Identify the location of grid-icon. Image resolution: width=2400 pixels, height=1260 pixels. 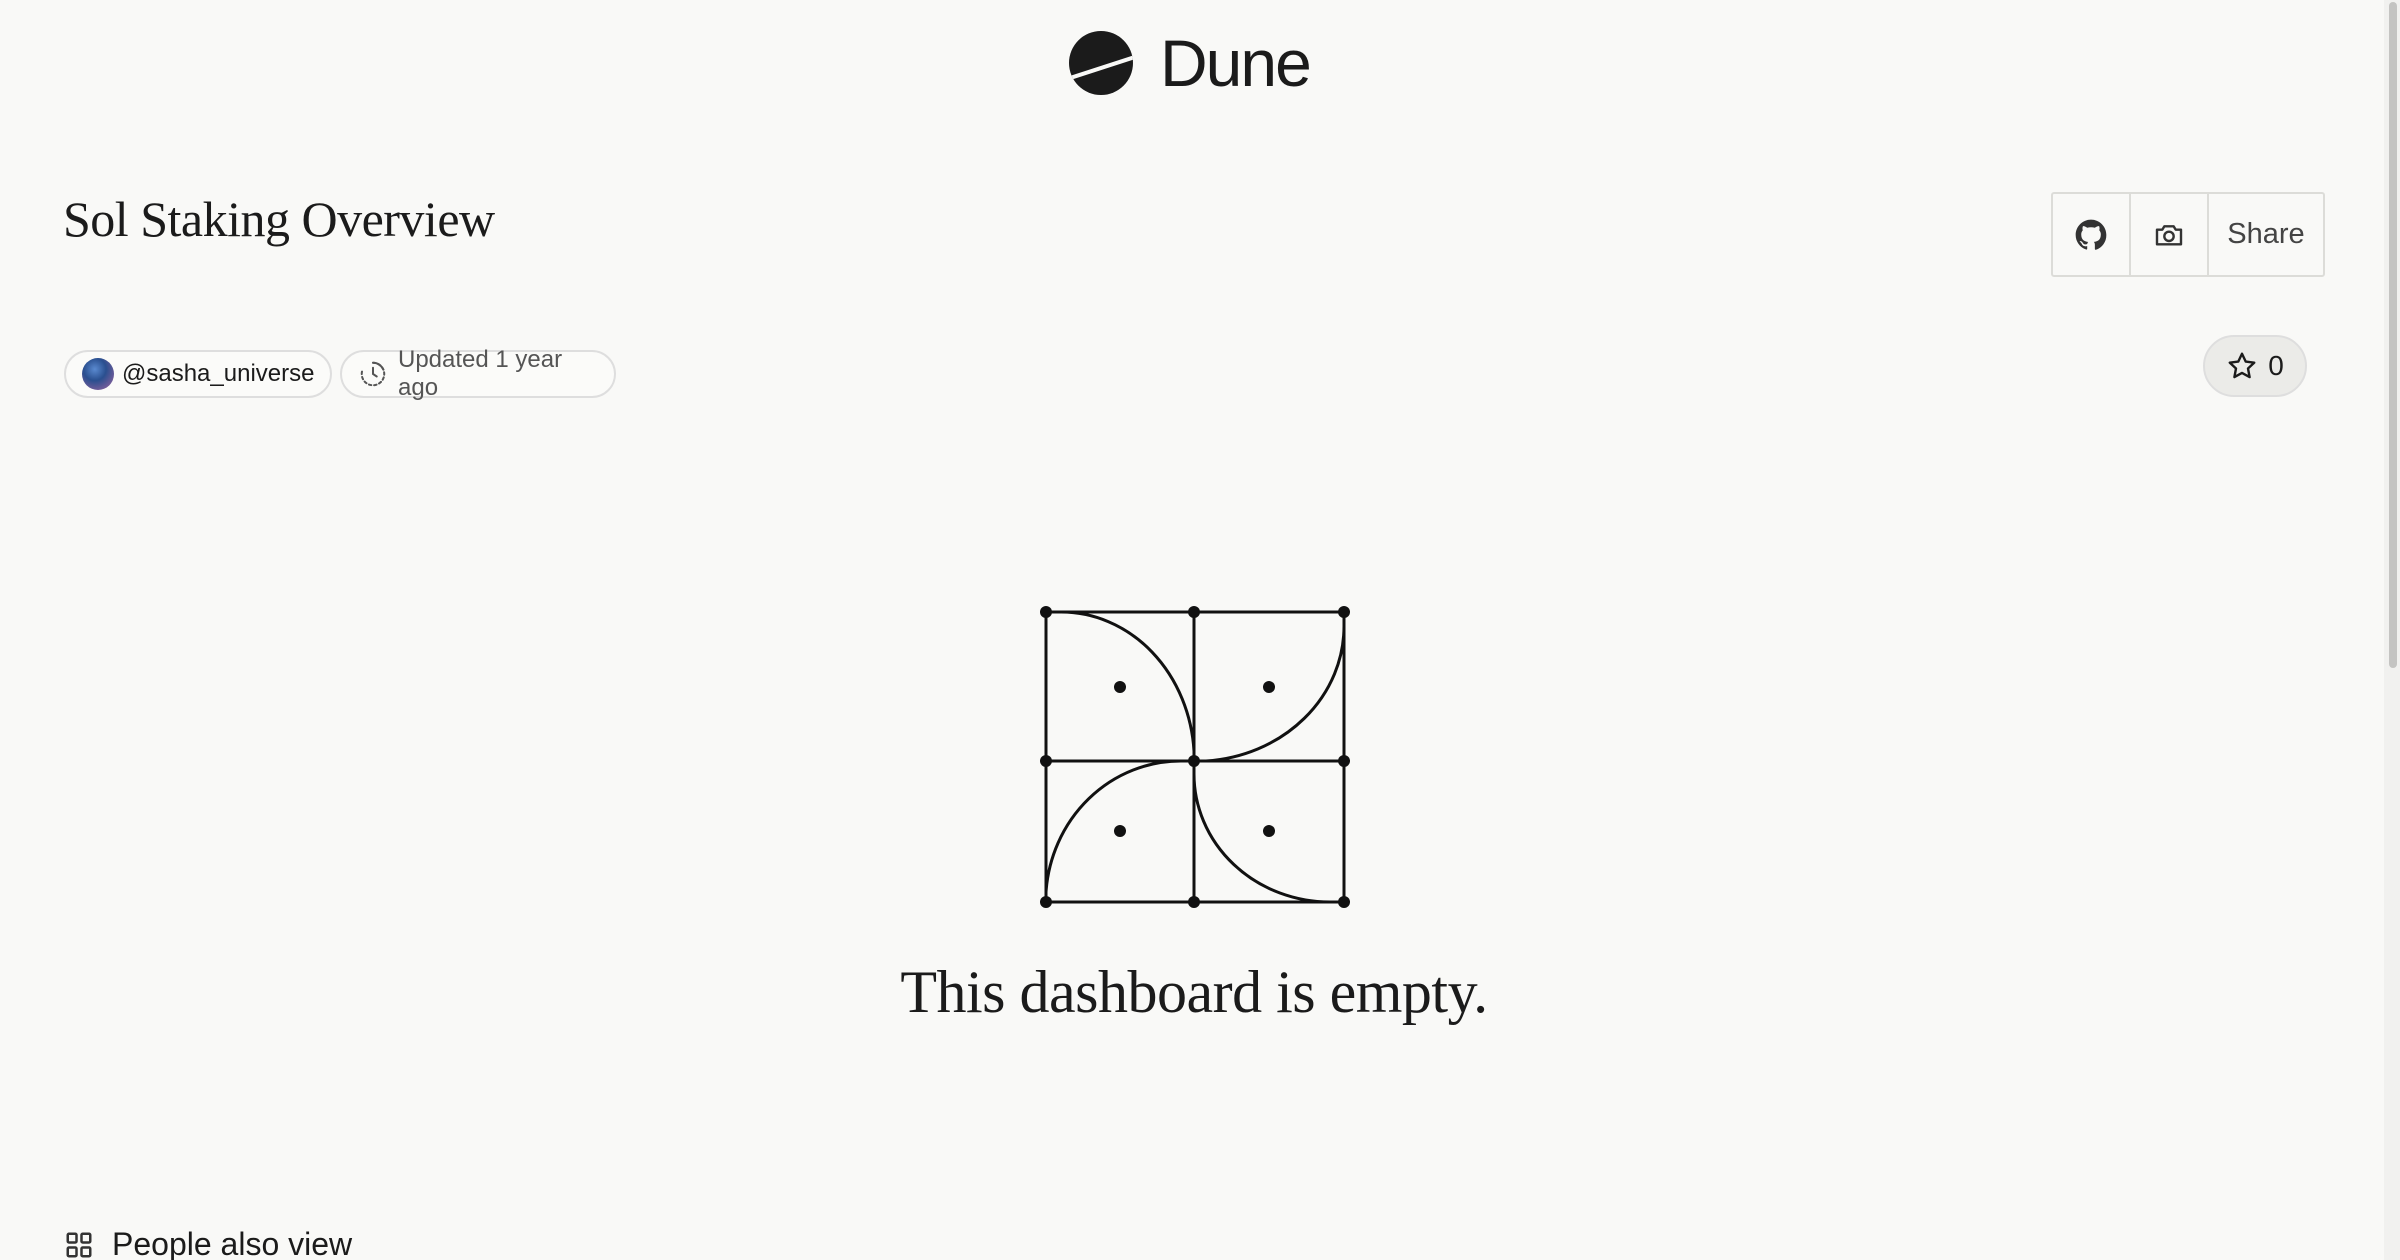
(79, 1244).